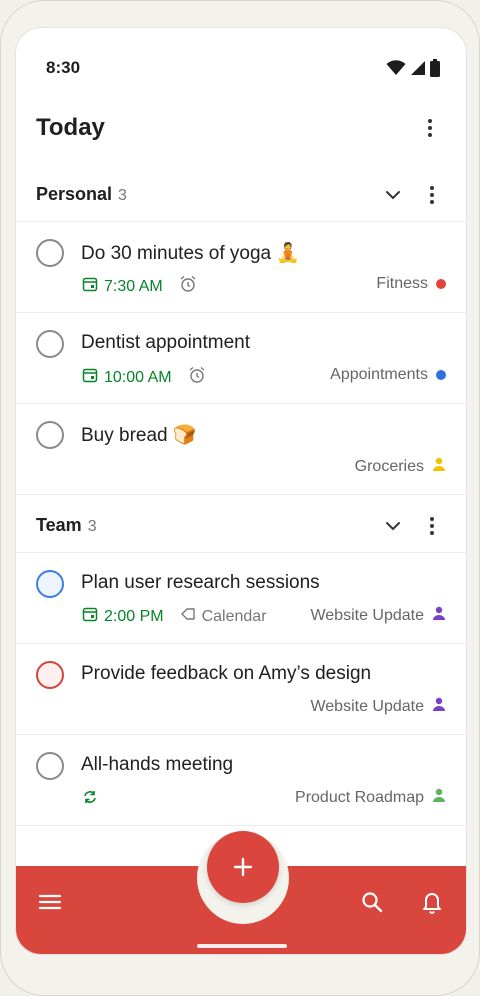 The width and height of the screenshot is (480, 996). What do you see at coordinates (138, 377) in the screenshot?
I see `task-time: 10:00 AM` at bounding box center [138, 377].